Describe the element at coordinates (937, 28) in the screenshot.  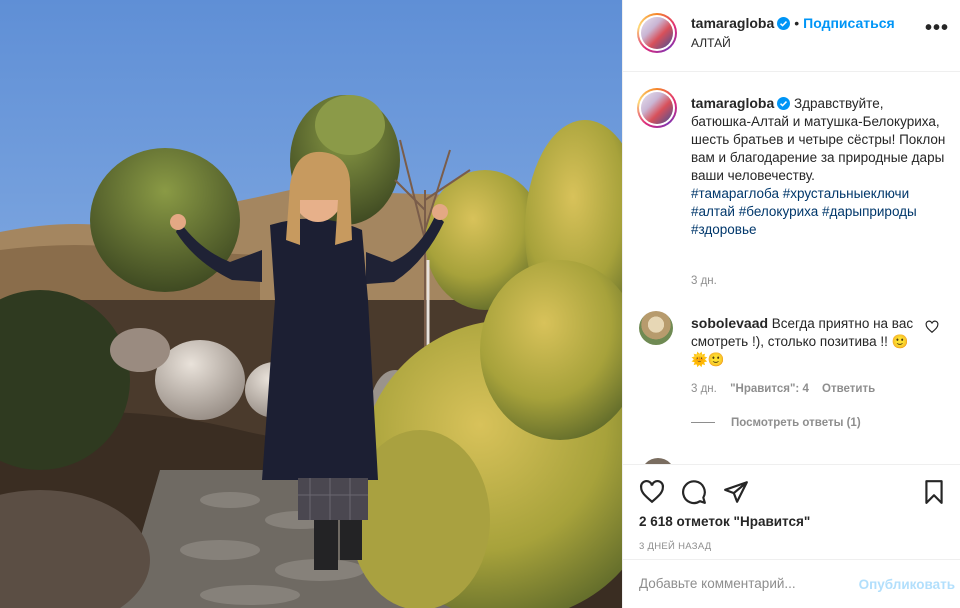
I see `more-options-icon: •••` at that location.